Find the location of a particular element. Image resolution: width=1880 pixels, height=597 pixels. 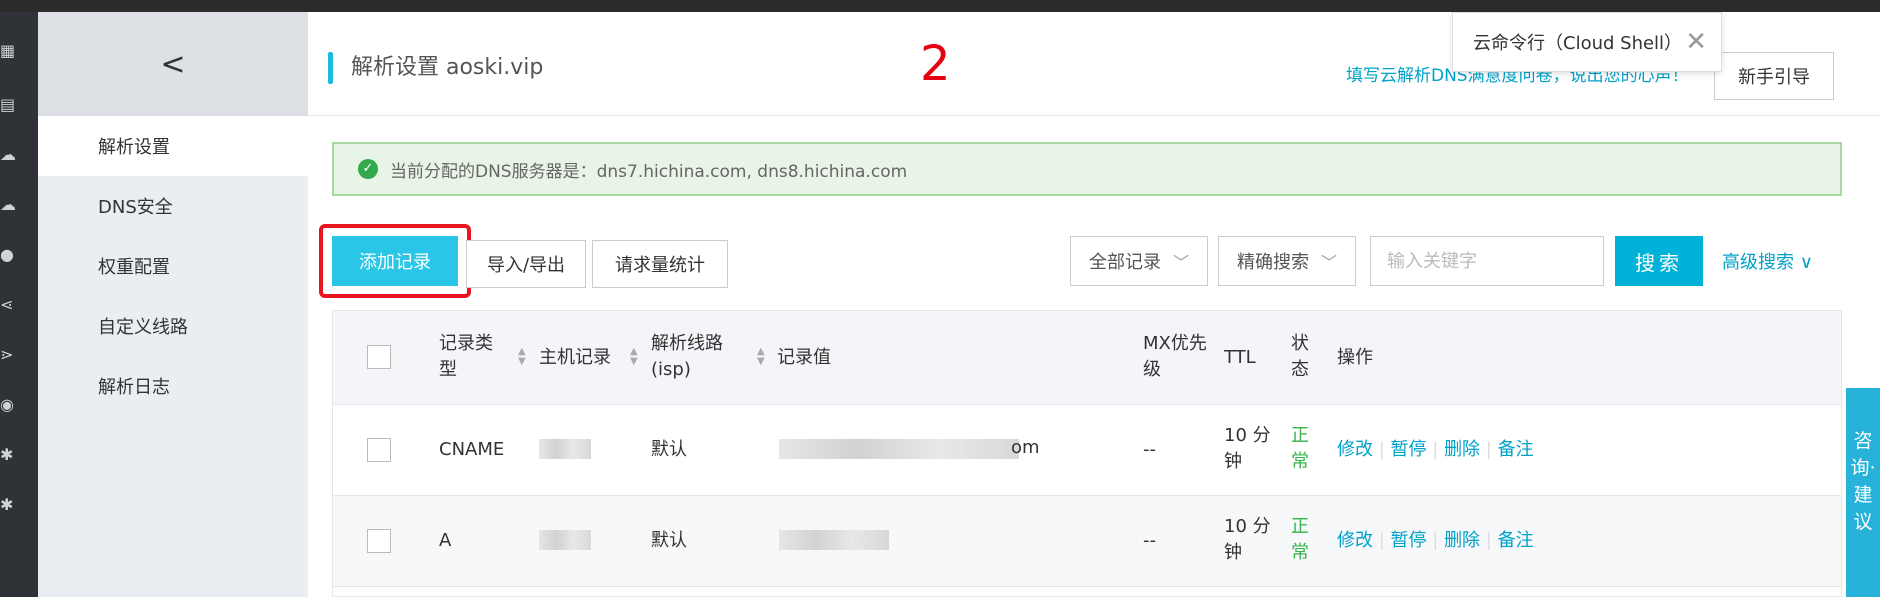

subnav-item-dns-log: 解析日志 is located at coordinates (173, 386).